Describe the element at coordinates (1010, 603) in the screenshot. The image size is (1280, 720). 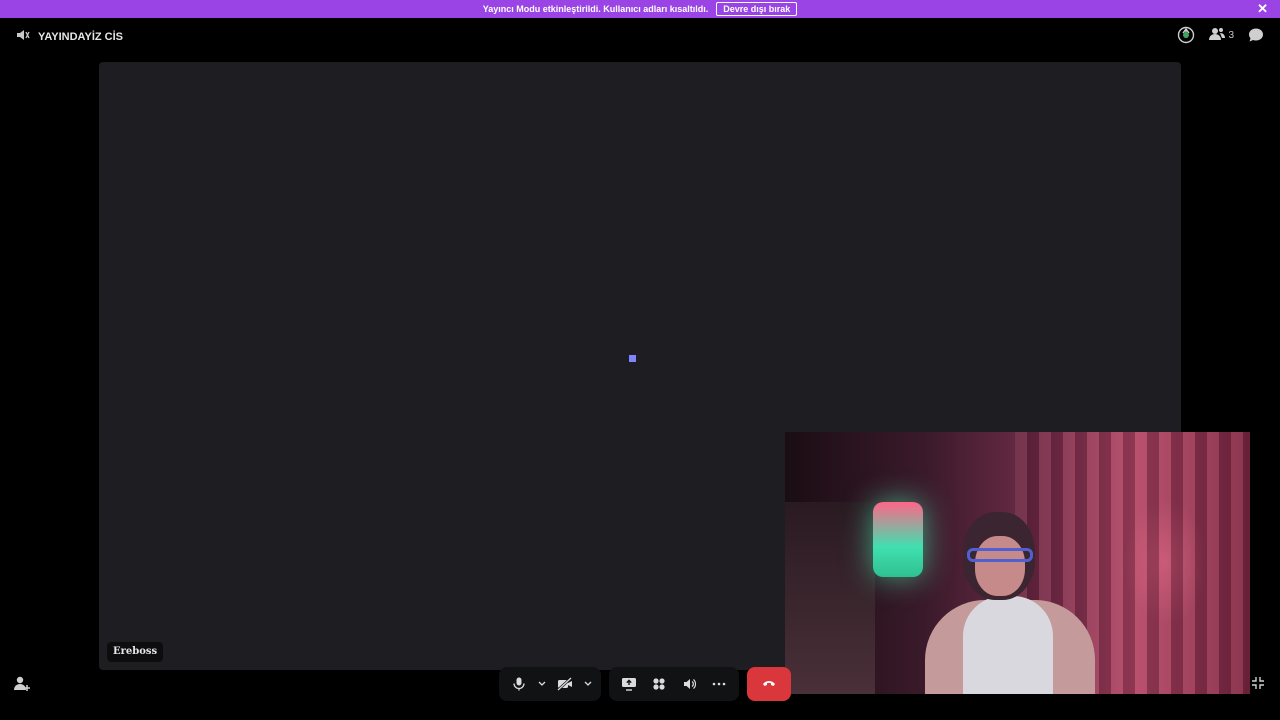
I see `webcam-person` at that location.